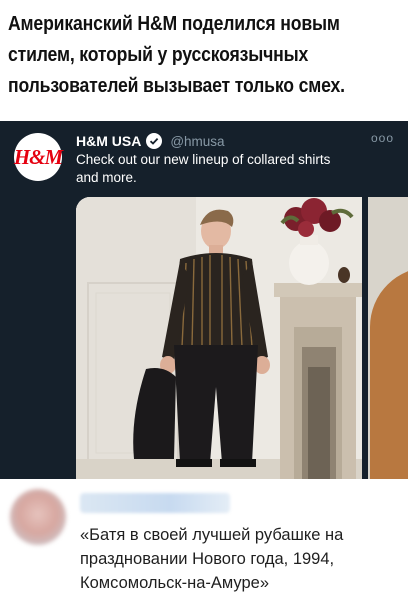  What do you see at coordinates (207, 559) in the screenshot?
I see `reply-line-2: праздновании Нового года, 1994,` at bounding box center [207, 559].